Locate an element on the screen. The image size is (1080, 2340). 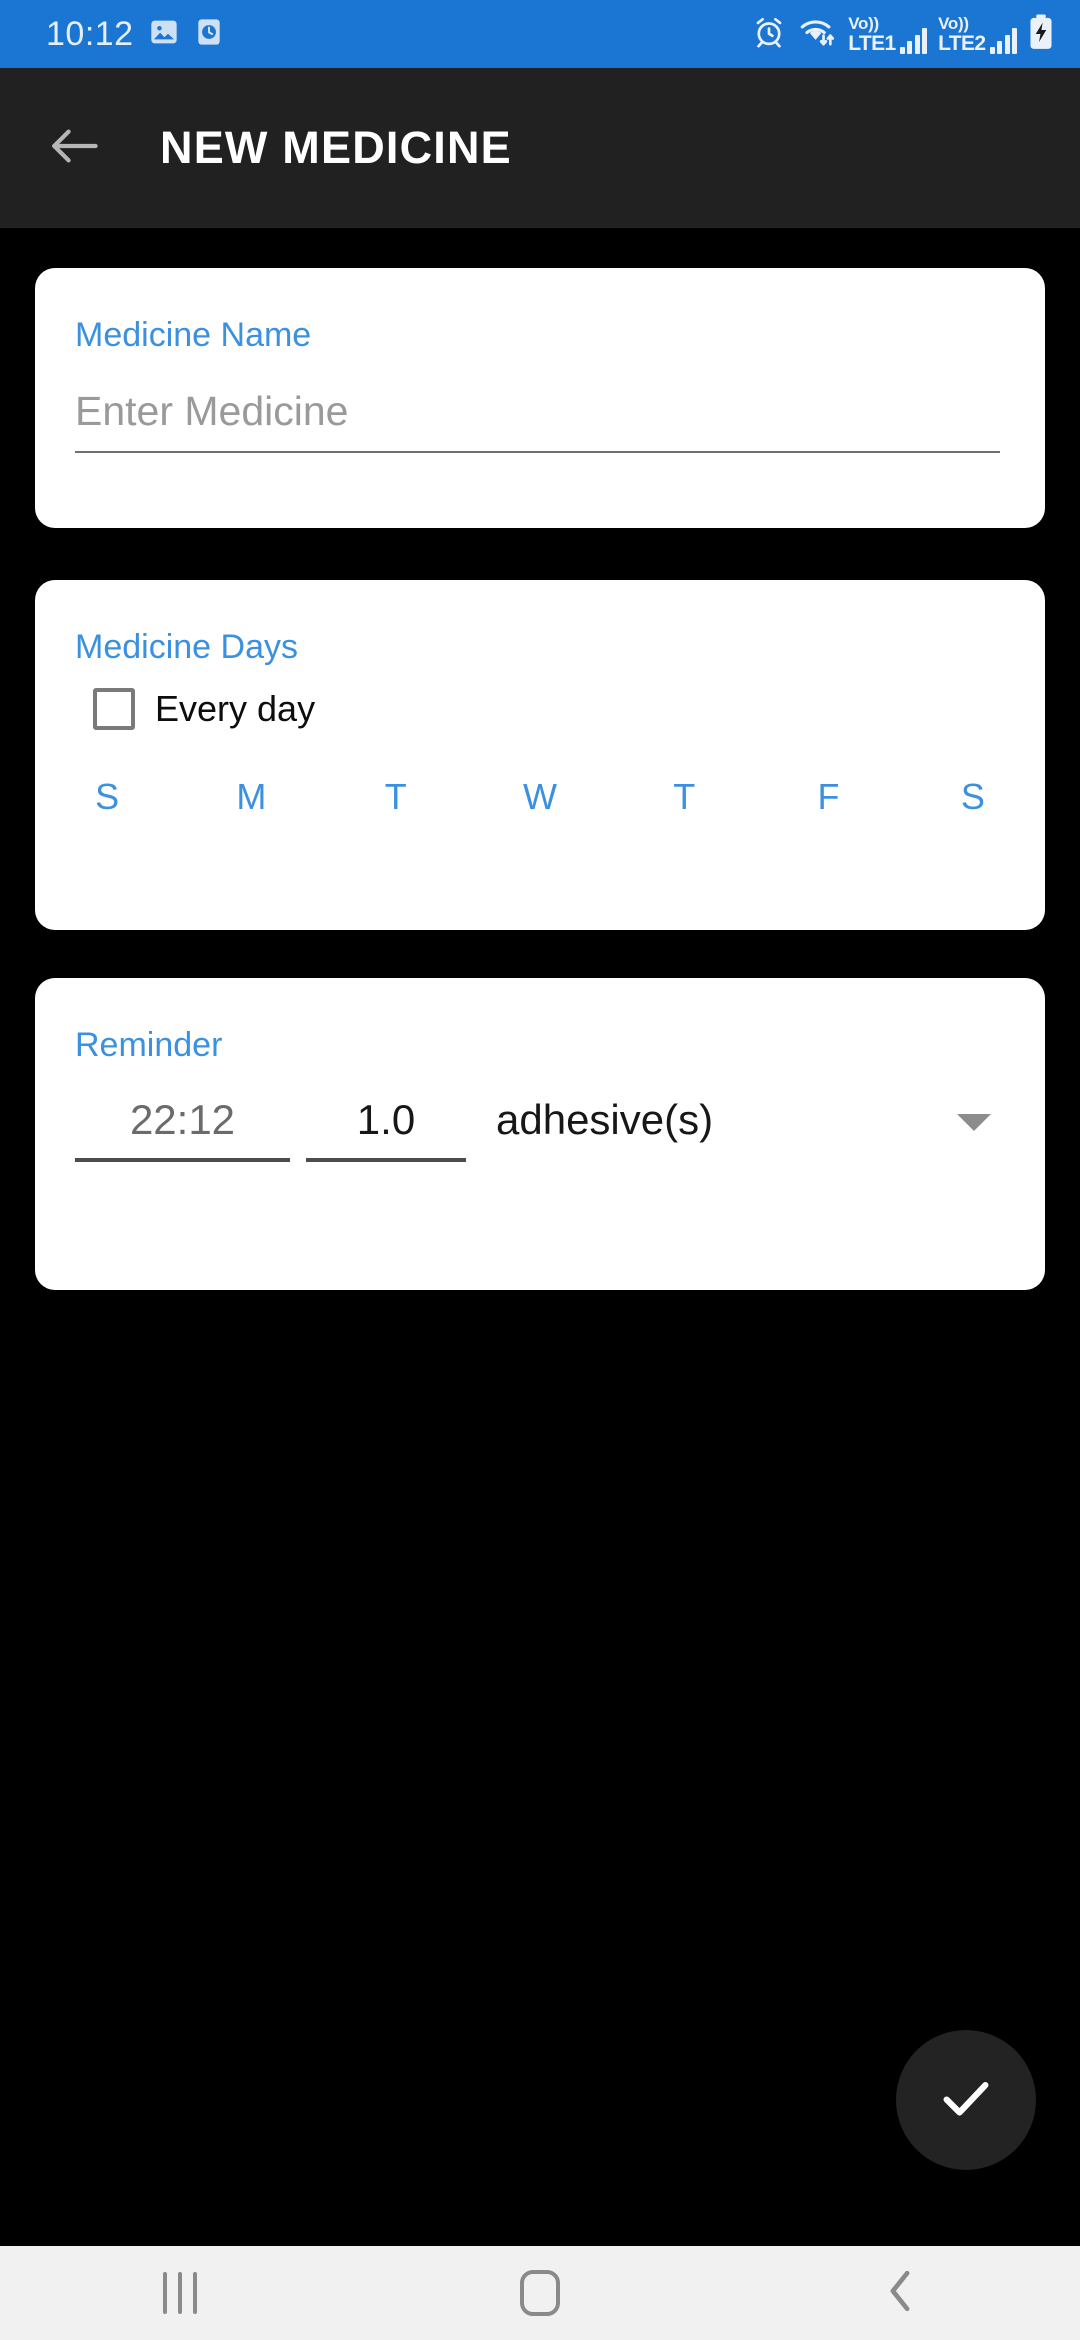
reminder-dose-underline is located at coordinates (386, 1160).